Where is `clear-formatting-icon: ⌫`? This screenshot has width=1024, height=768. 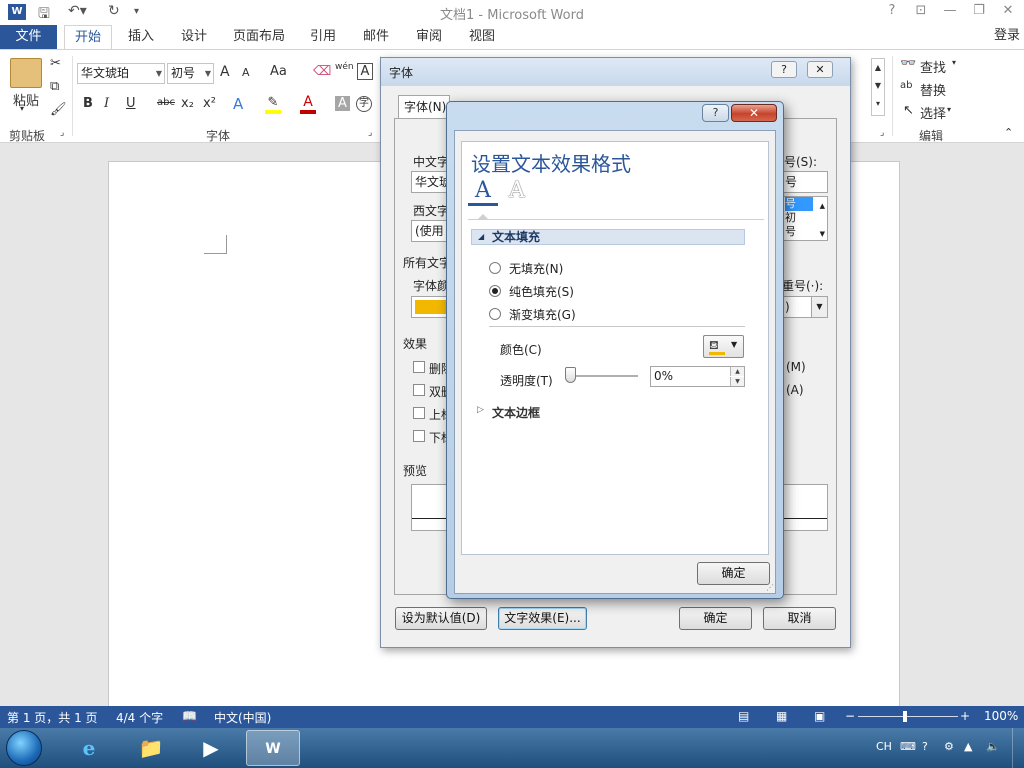
clear-formatting-icon: ⌫ is located at coordinates (322, 71).